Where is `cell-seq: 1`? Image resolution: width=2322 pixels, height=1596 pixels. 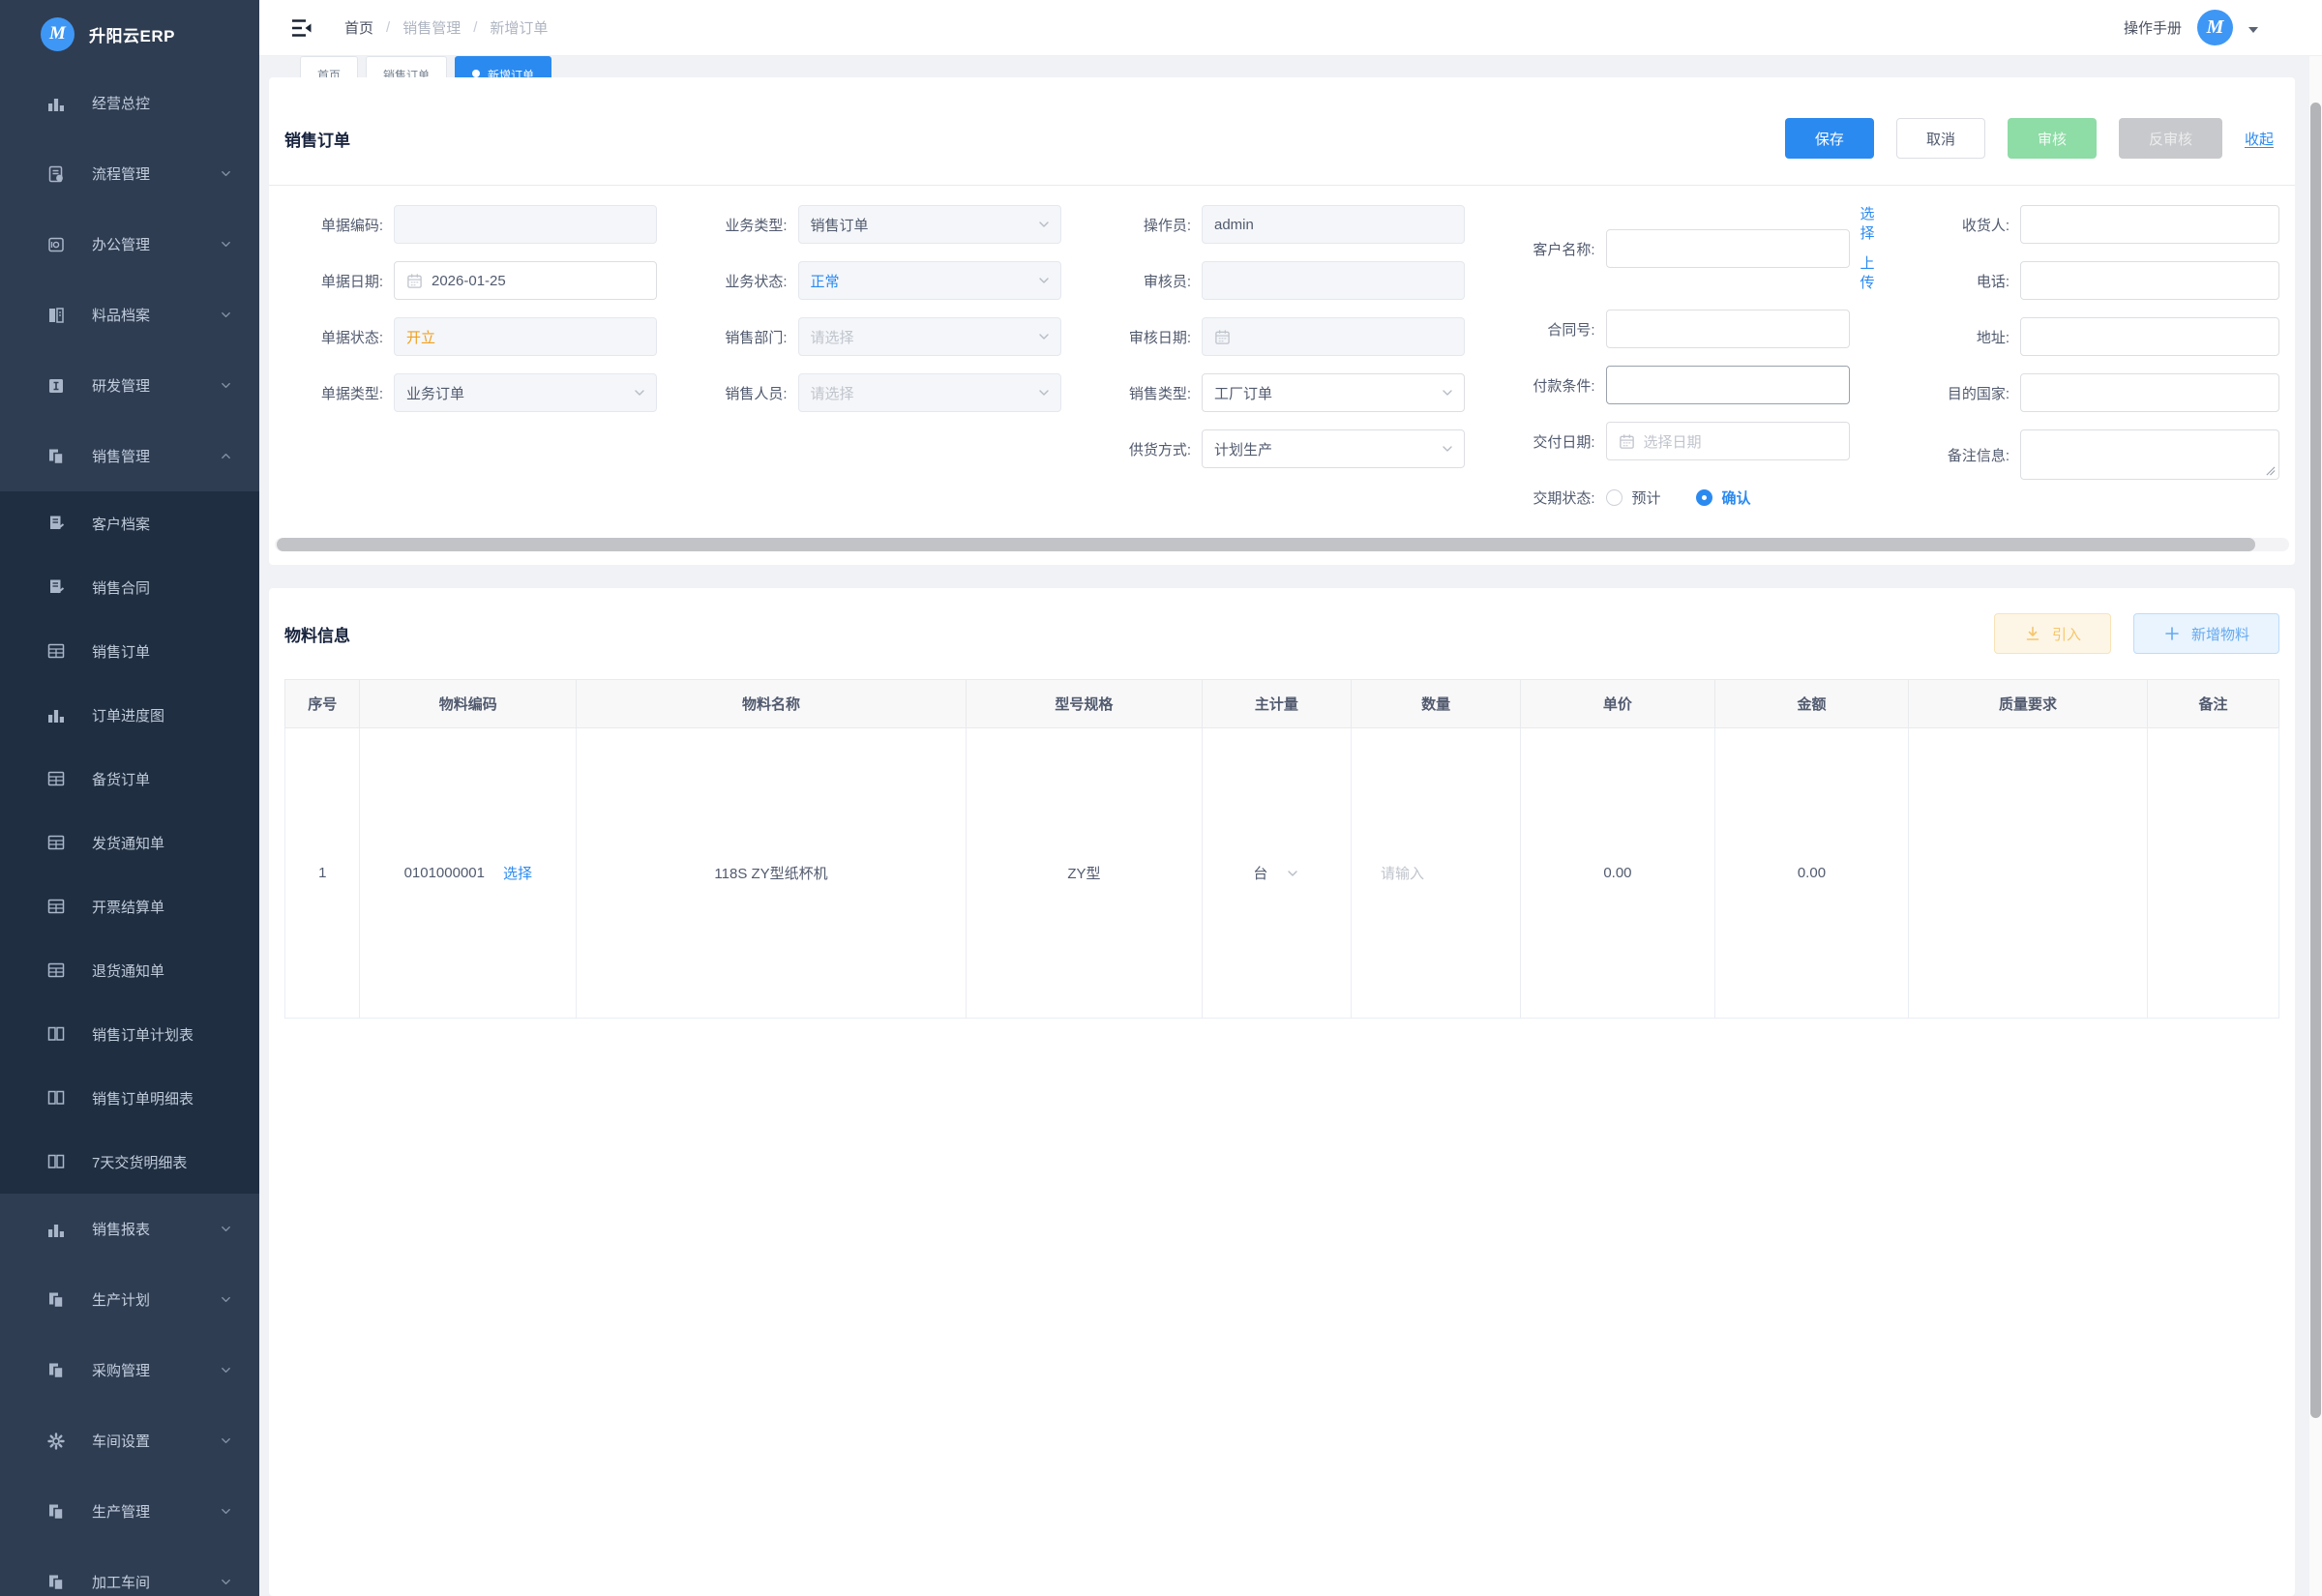 cell-seq: 1 is located at coordinates (322, 873).